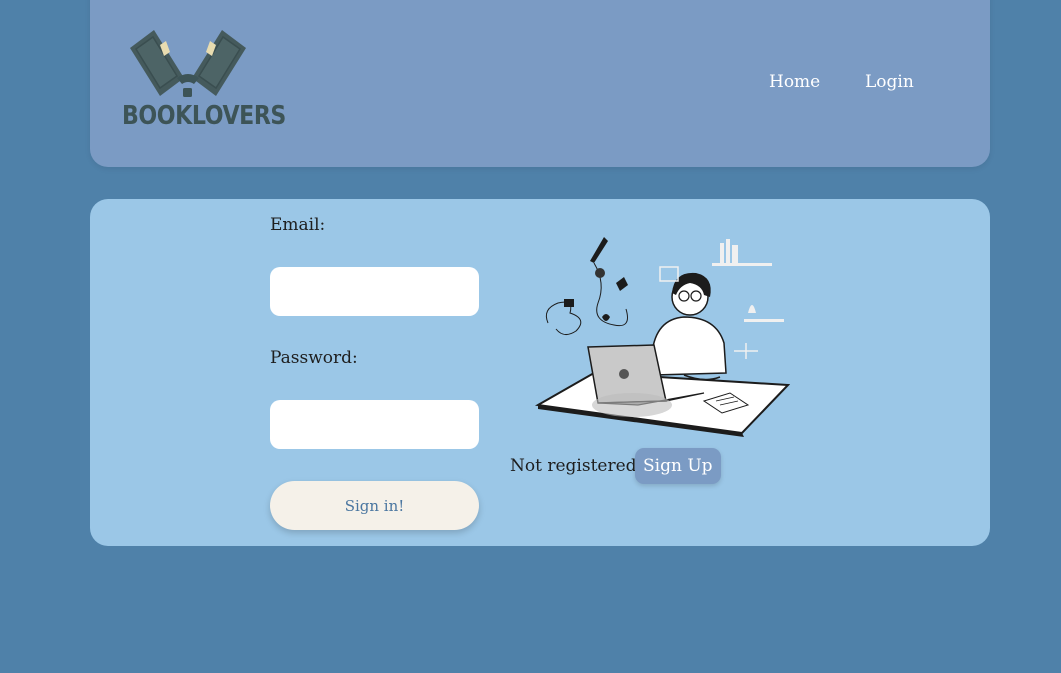 This screenshot has width=1061, height=673. What do you see at coordinates (314, 358) in the screenshot?
I see `password-label: Password:` at bounding box center [314, 358].